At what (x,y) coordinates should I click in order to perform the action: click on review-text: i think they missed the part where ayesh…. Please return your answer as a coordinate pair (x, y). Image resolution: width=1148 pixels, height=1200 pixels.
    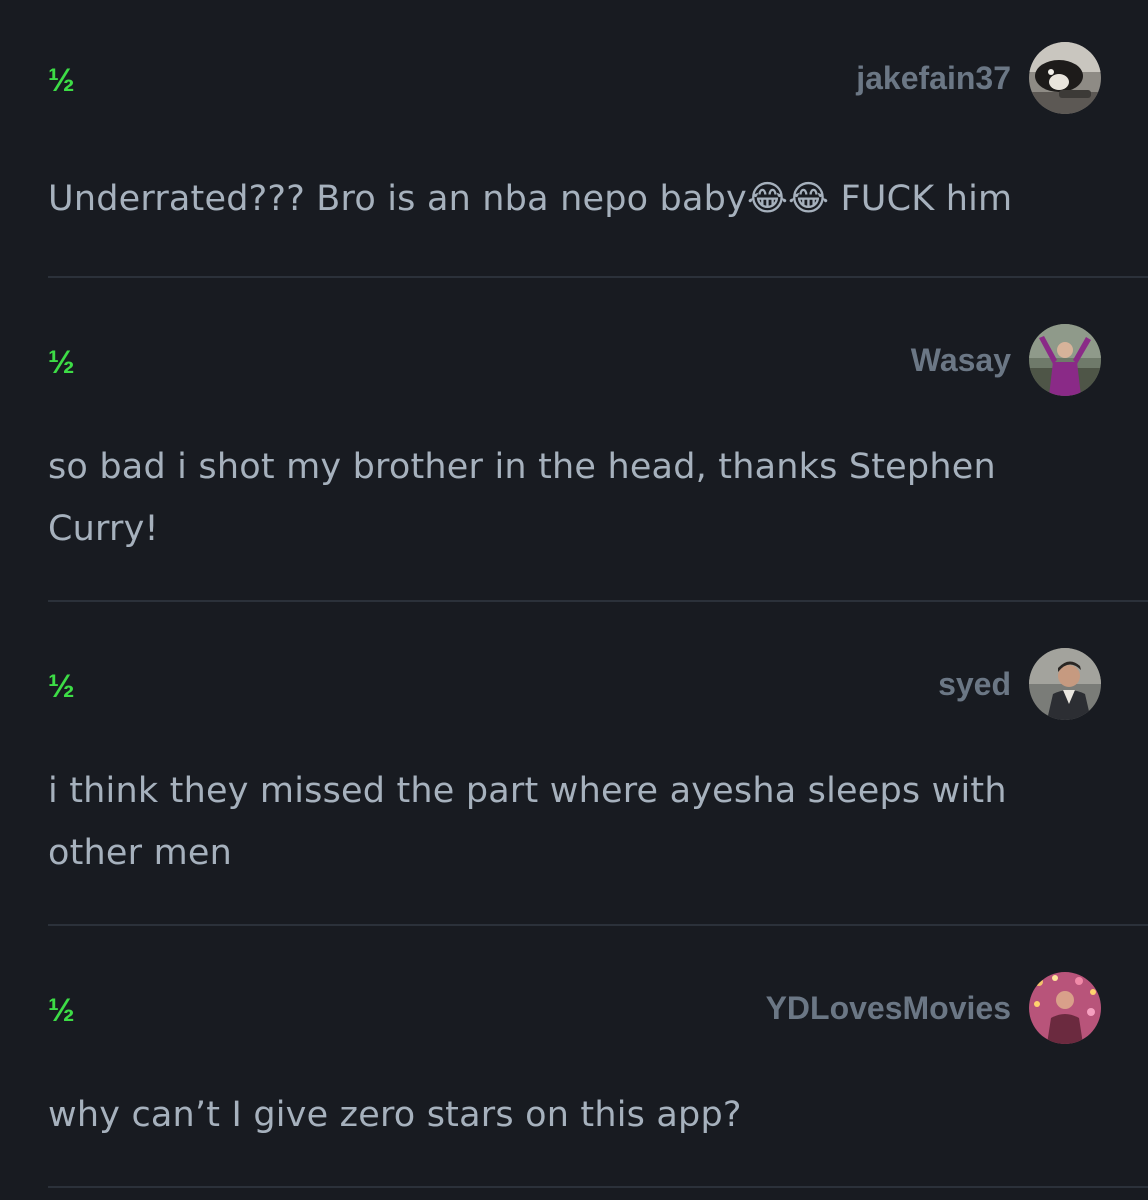
    Looking at the image, I should click on (527, 822).